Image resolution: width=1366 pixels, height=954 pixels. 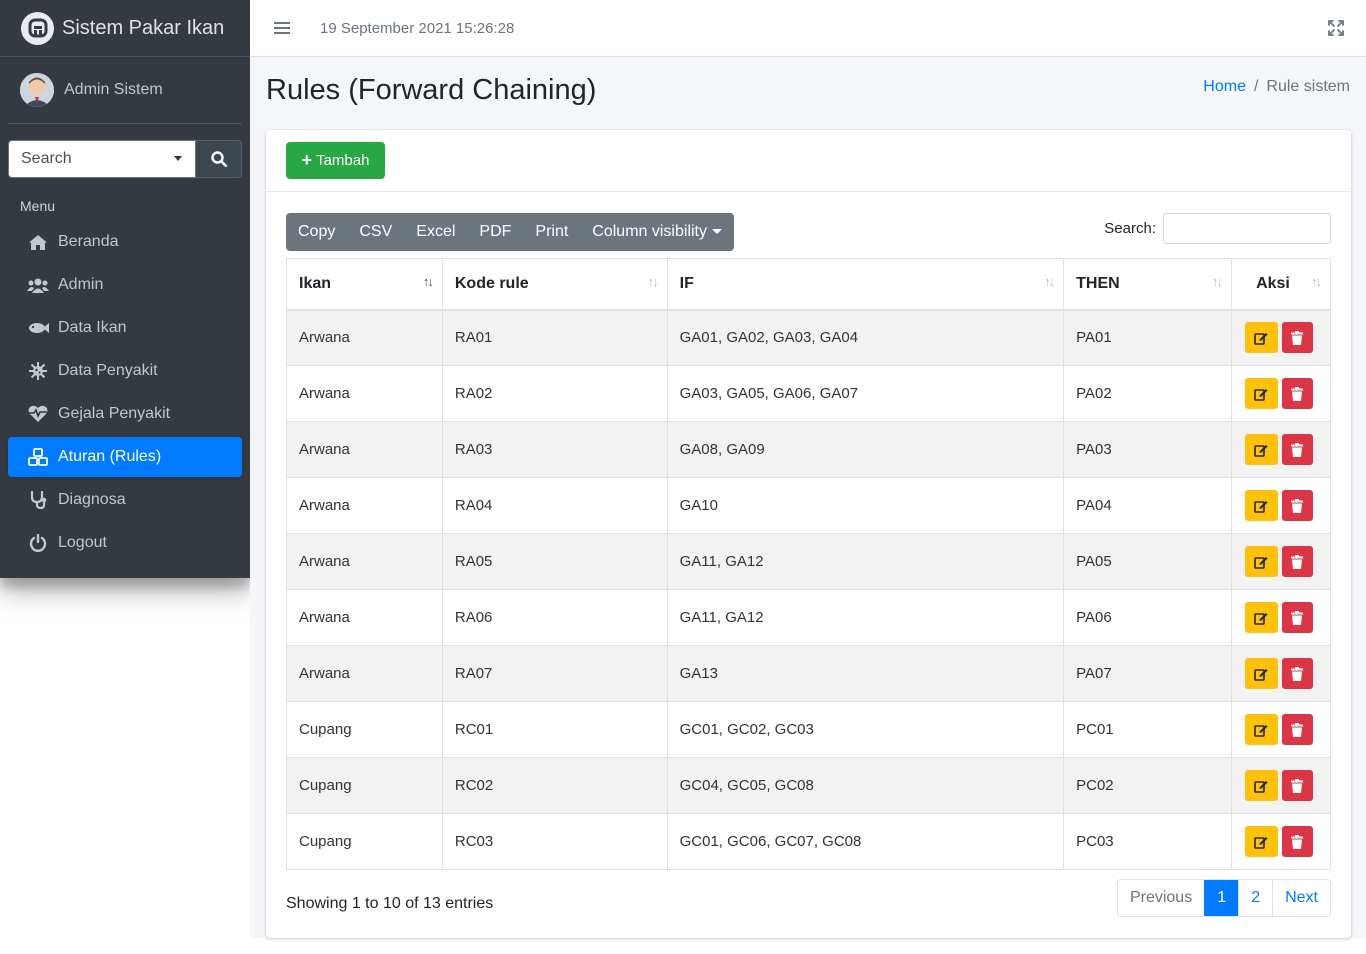 I want to click on cell-kode-rule: RA02, so click(x=554, y=393).